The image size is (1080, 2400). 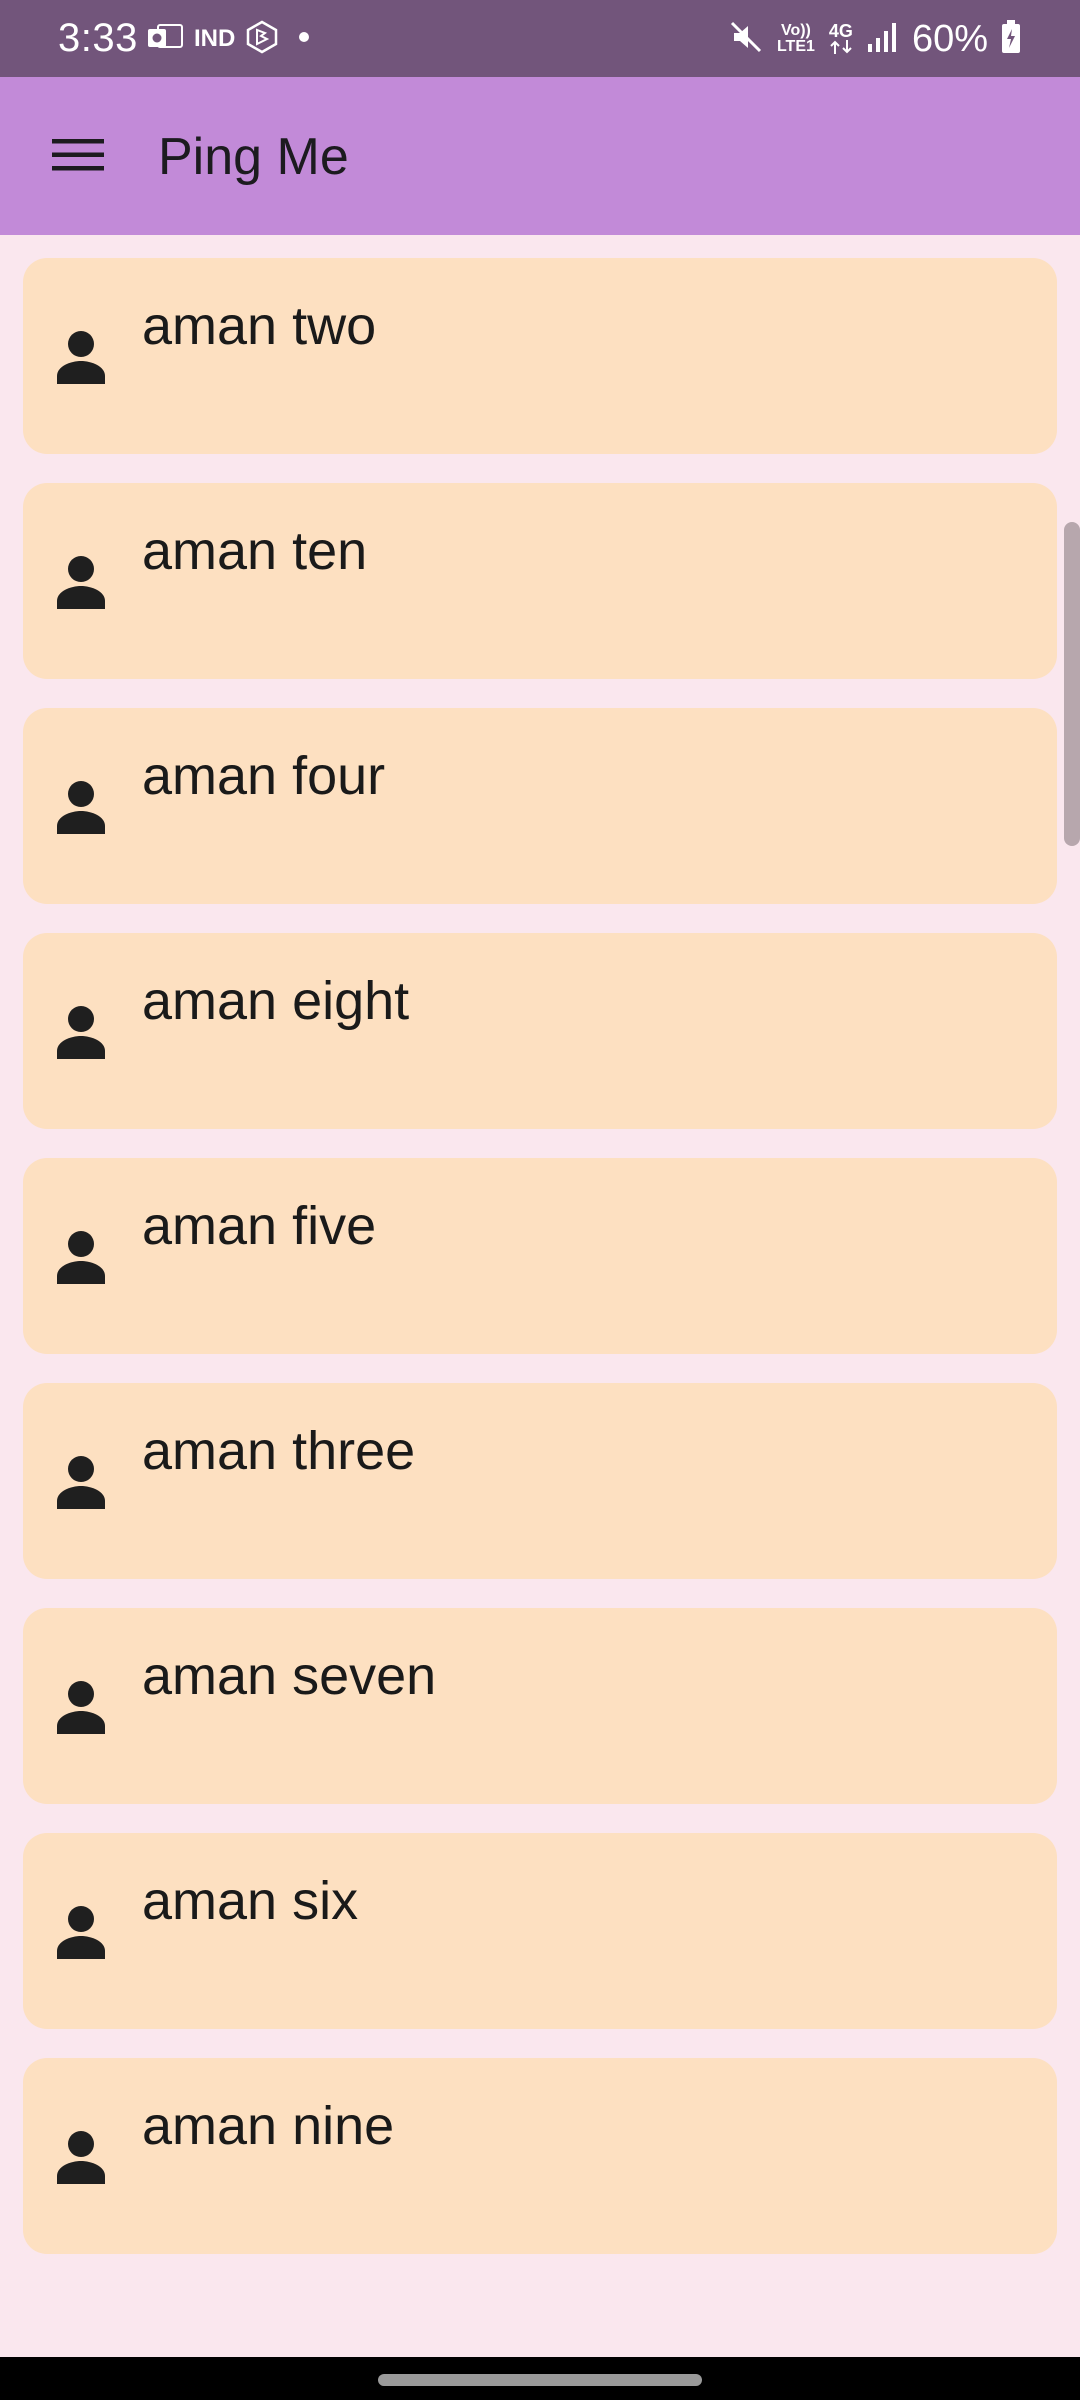 I want to click on 4g-data-icon: 4G, so click(x=841, y=38).